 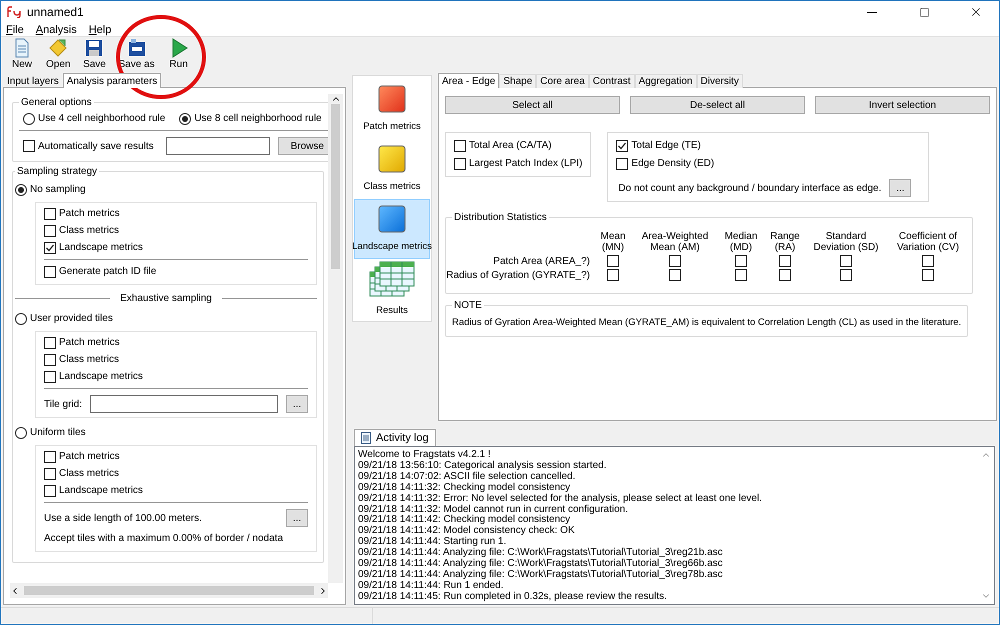 I want to click on tab: Shape, so click(x=517, y=81).